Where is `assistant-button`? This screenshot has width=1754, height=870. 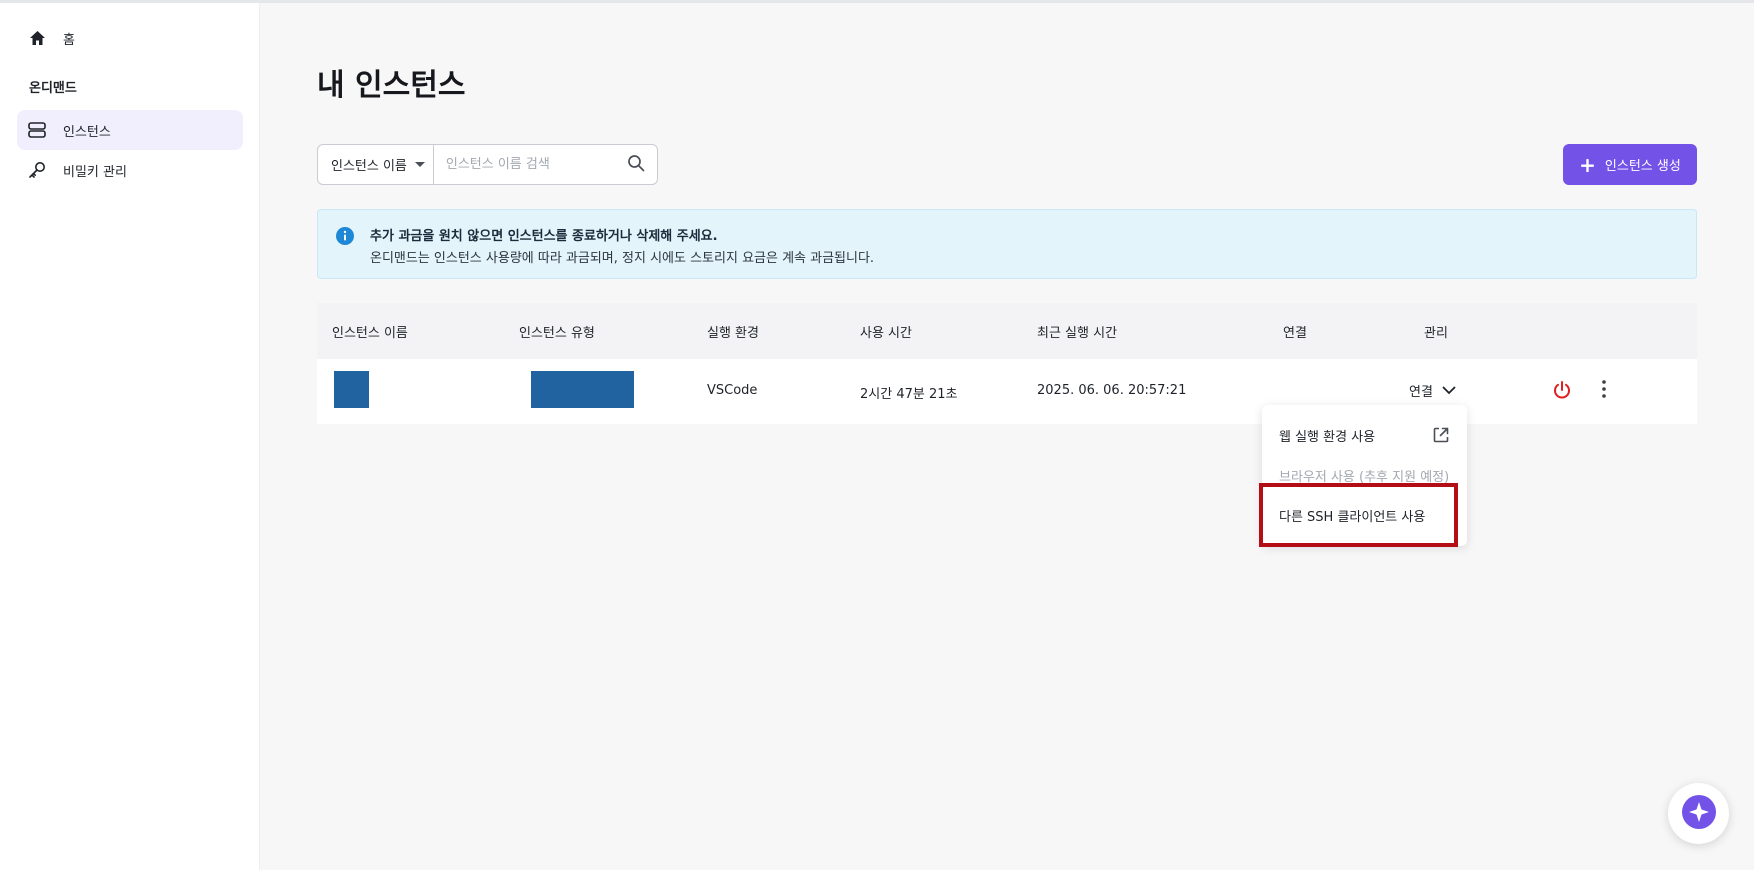
assistant-button is located at coordinates (1698, 813).